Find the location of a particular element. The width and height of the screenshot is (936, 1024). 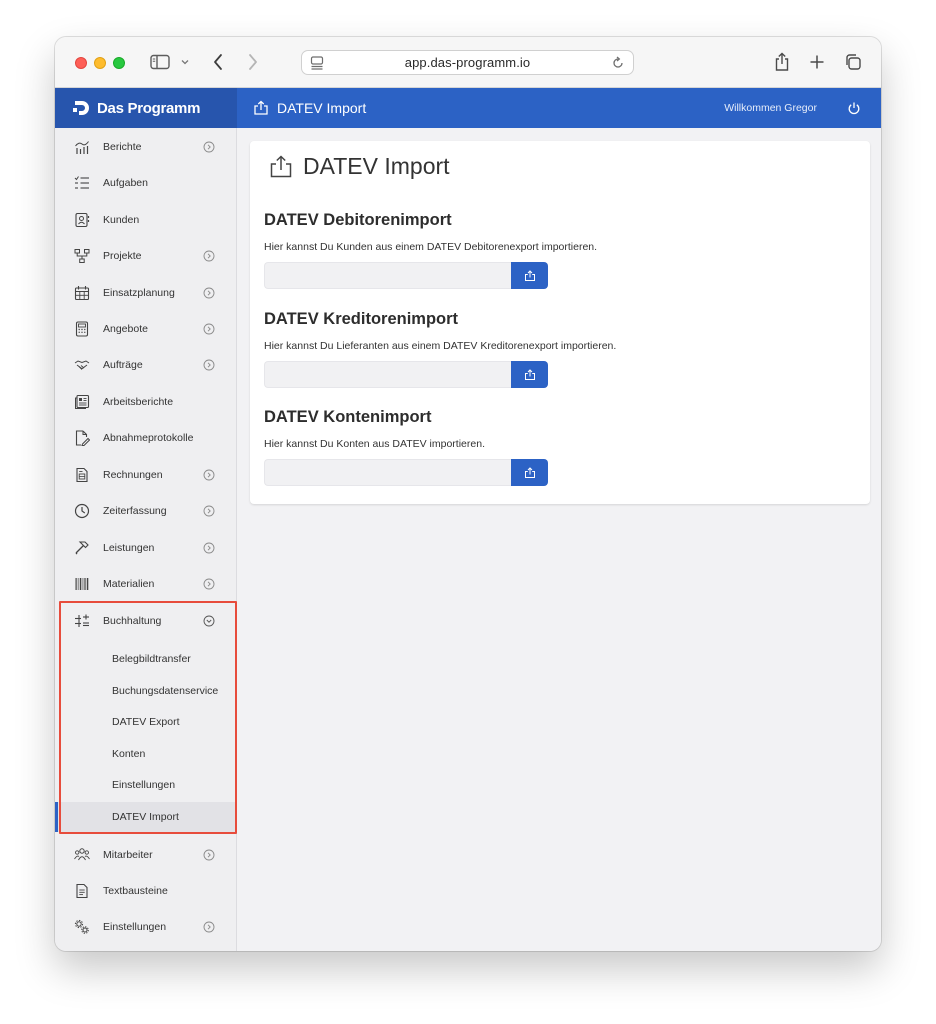

sidebar-item-buchhaltung: Buchhaltung is located at coordinates (146, 621).